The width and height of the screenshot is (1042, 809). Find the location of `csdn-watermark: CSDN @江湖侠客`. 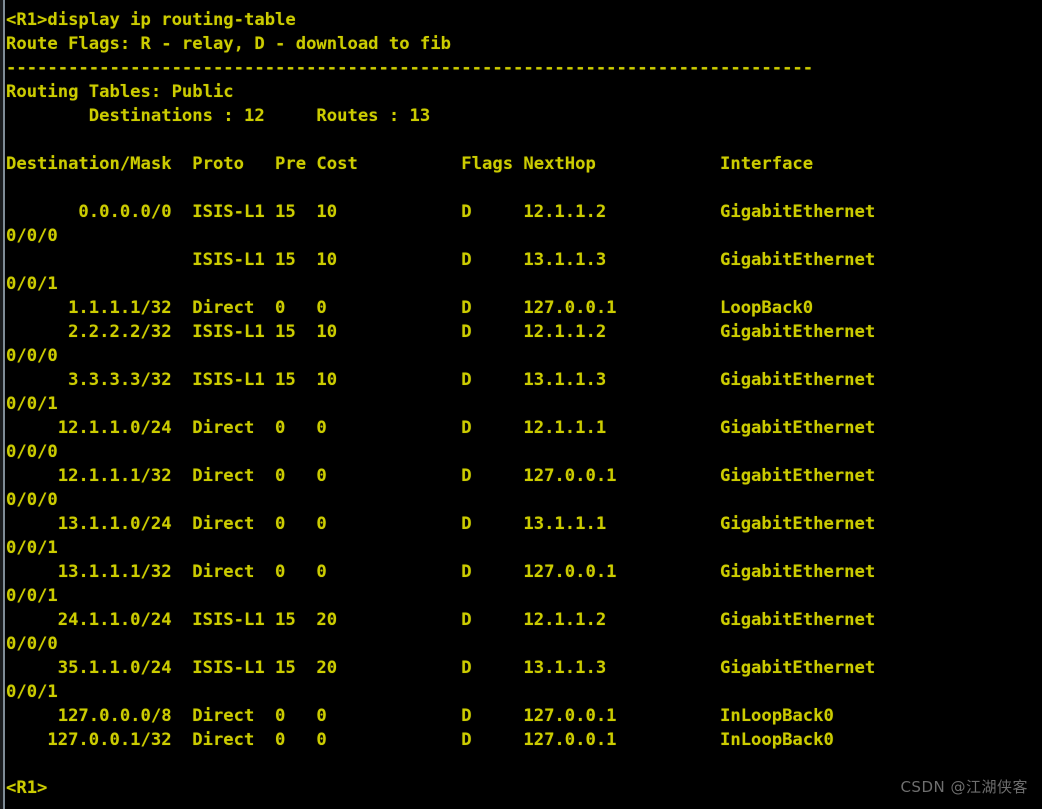

csdn-watermark: CSDN @江湖侠客 is located at coordinates (964, 787).